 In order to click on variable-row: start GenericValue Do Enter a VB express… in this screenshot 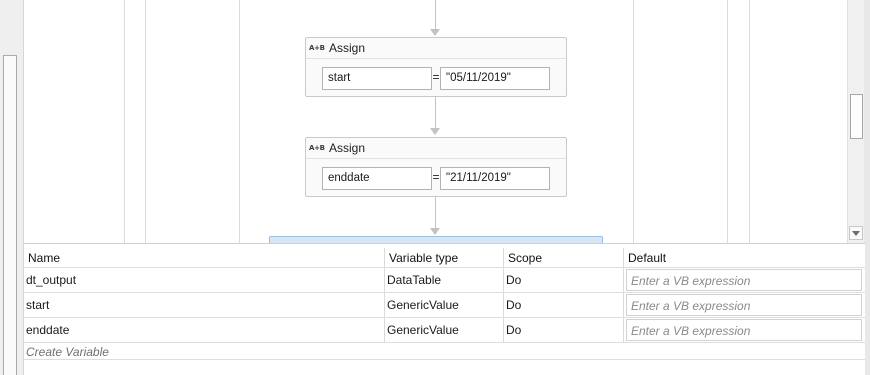, I will do `click(444, 305)`.